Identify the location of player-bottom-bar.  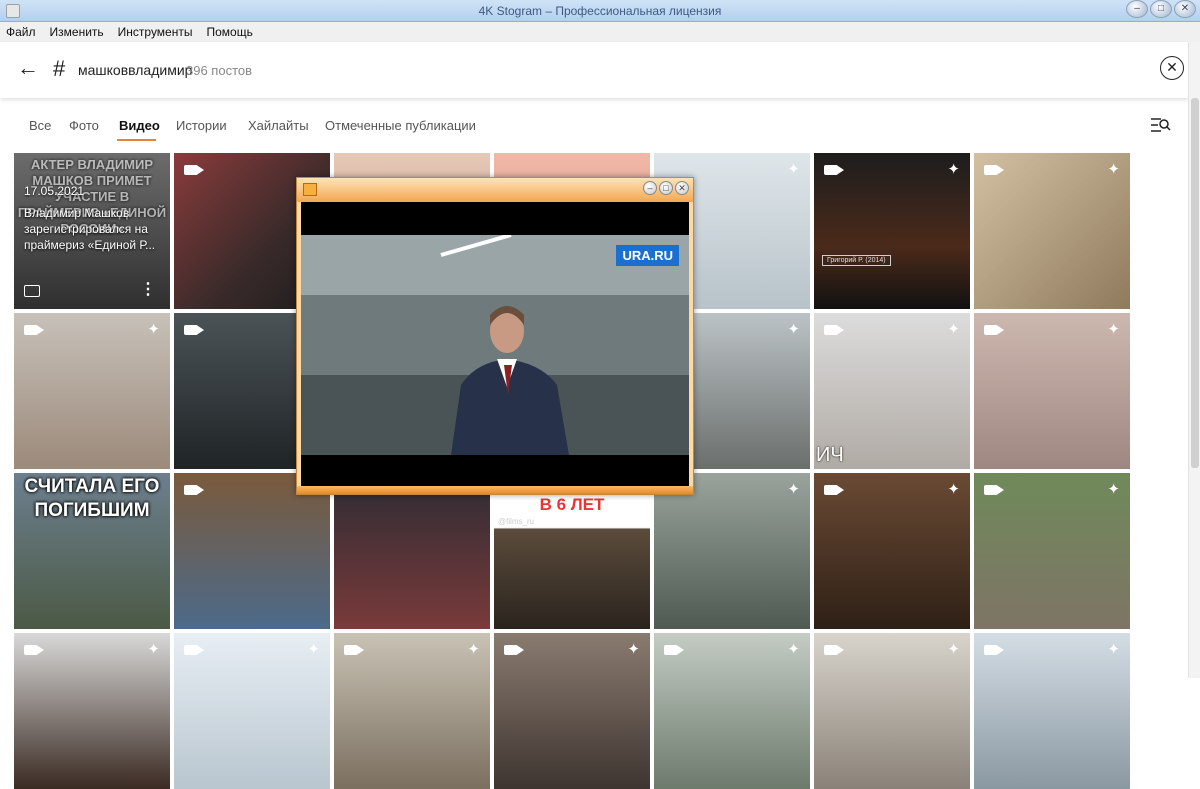
(495, 490).